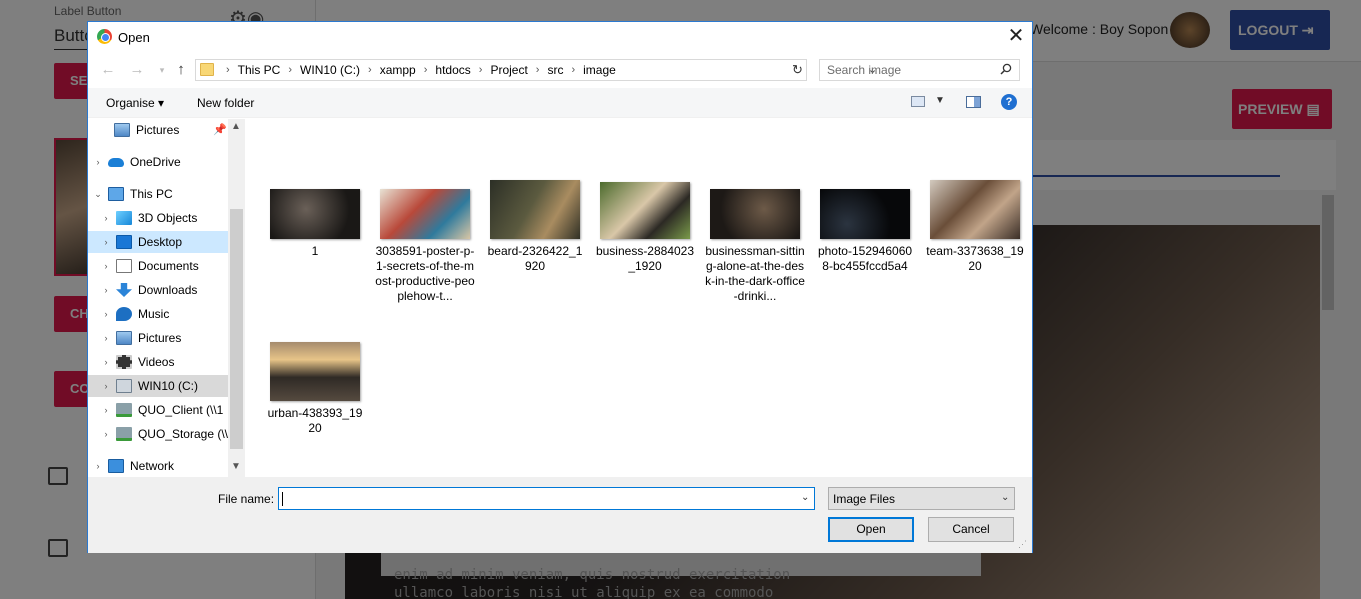  I want to click on nav-item-win10-c: › WIN10 (C:), so click(158, 386).